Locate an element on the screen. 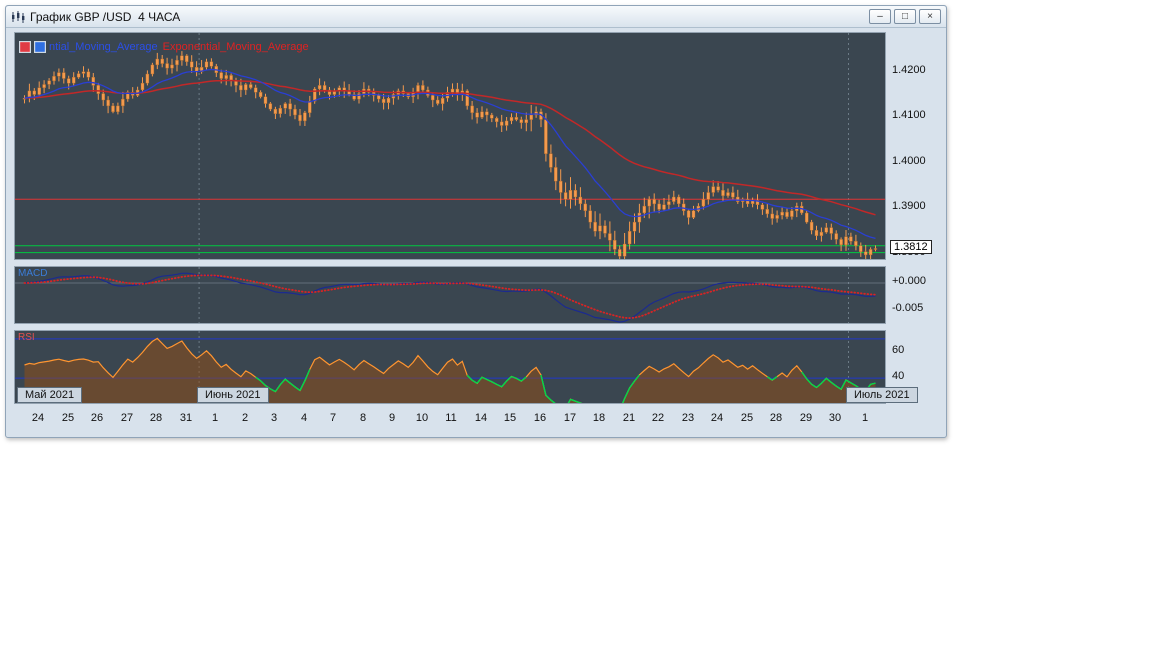 The width and height of the screenshot is (1152, 648). blue-indicator-chip is located at coordinates (40, 47).